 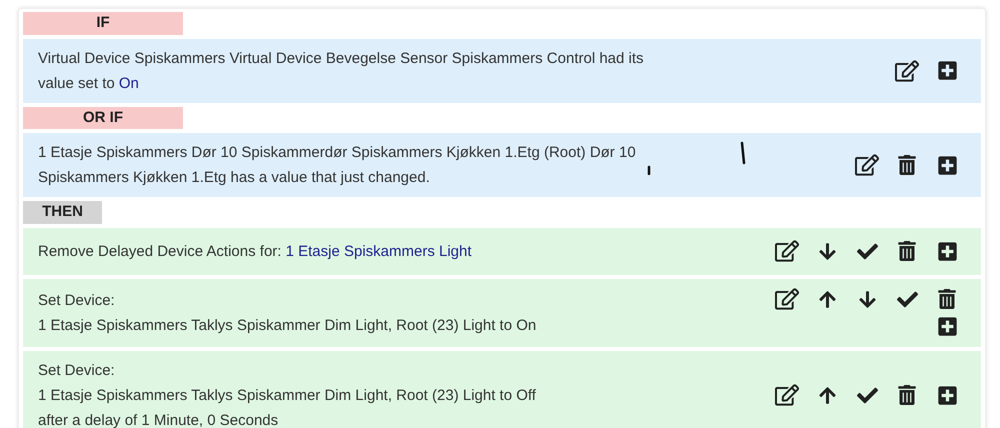 What do you see at coordinates (158, 419) in the screenshot?
I see `row-text: after a delay of 1 Minute, 0 Seconds` at bounding box center [158, 419].